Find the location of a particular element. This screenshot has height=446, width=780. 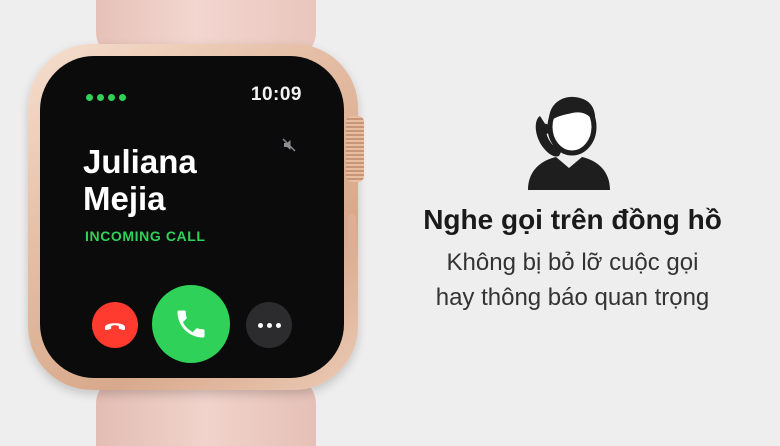

answer-call-button is located at coordinates (191, 324).